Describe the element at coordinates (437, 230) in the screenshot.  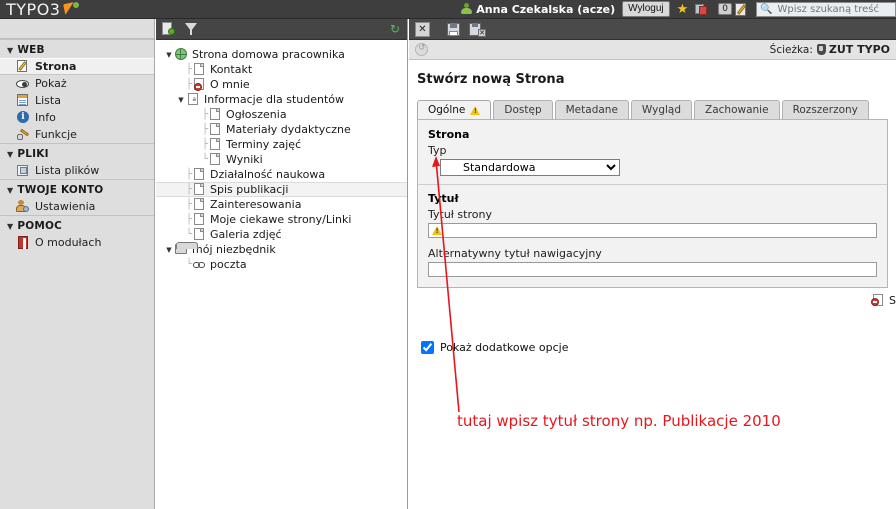
I see `warning-icon` at that location.